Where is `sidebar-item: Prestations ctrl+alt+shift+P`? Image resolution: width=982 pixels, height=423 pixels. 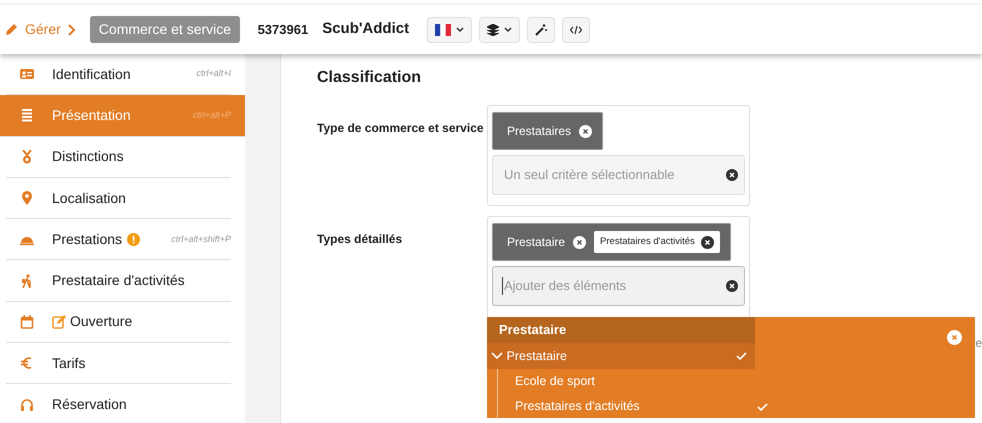 sidebar-item: Prestations ctrl+alt+shift+P is located at coordinates (118, 239).